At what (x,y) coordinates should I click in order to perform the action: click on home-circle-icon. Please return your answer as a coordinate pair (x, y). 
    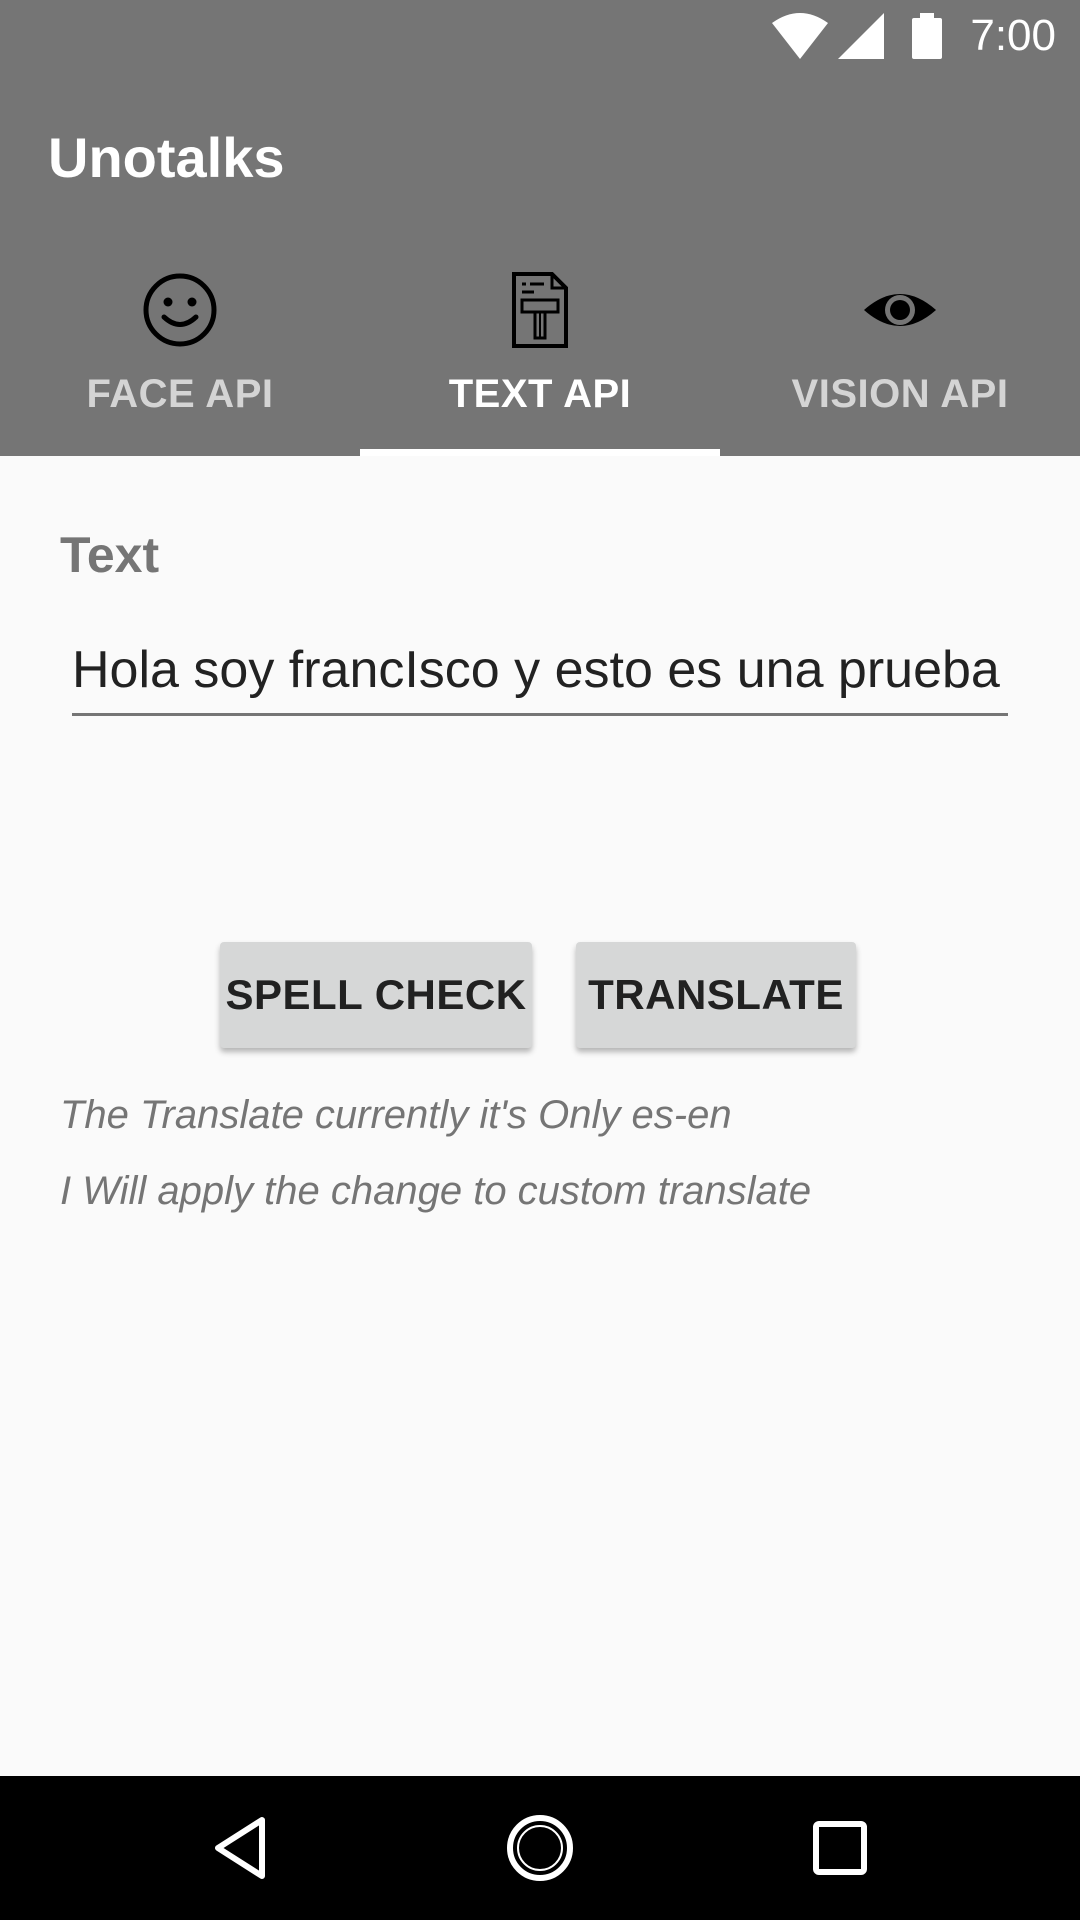
    Looking at the image, I should click on (540, 1848).